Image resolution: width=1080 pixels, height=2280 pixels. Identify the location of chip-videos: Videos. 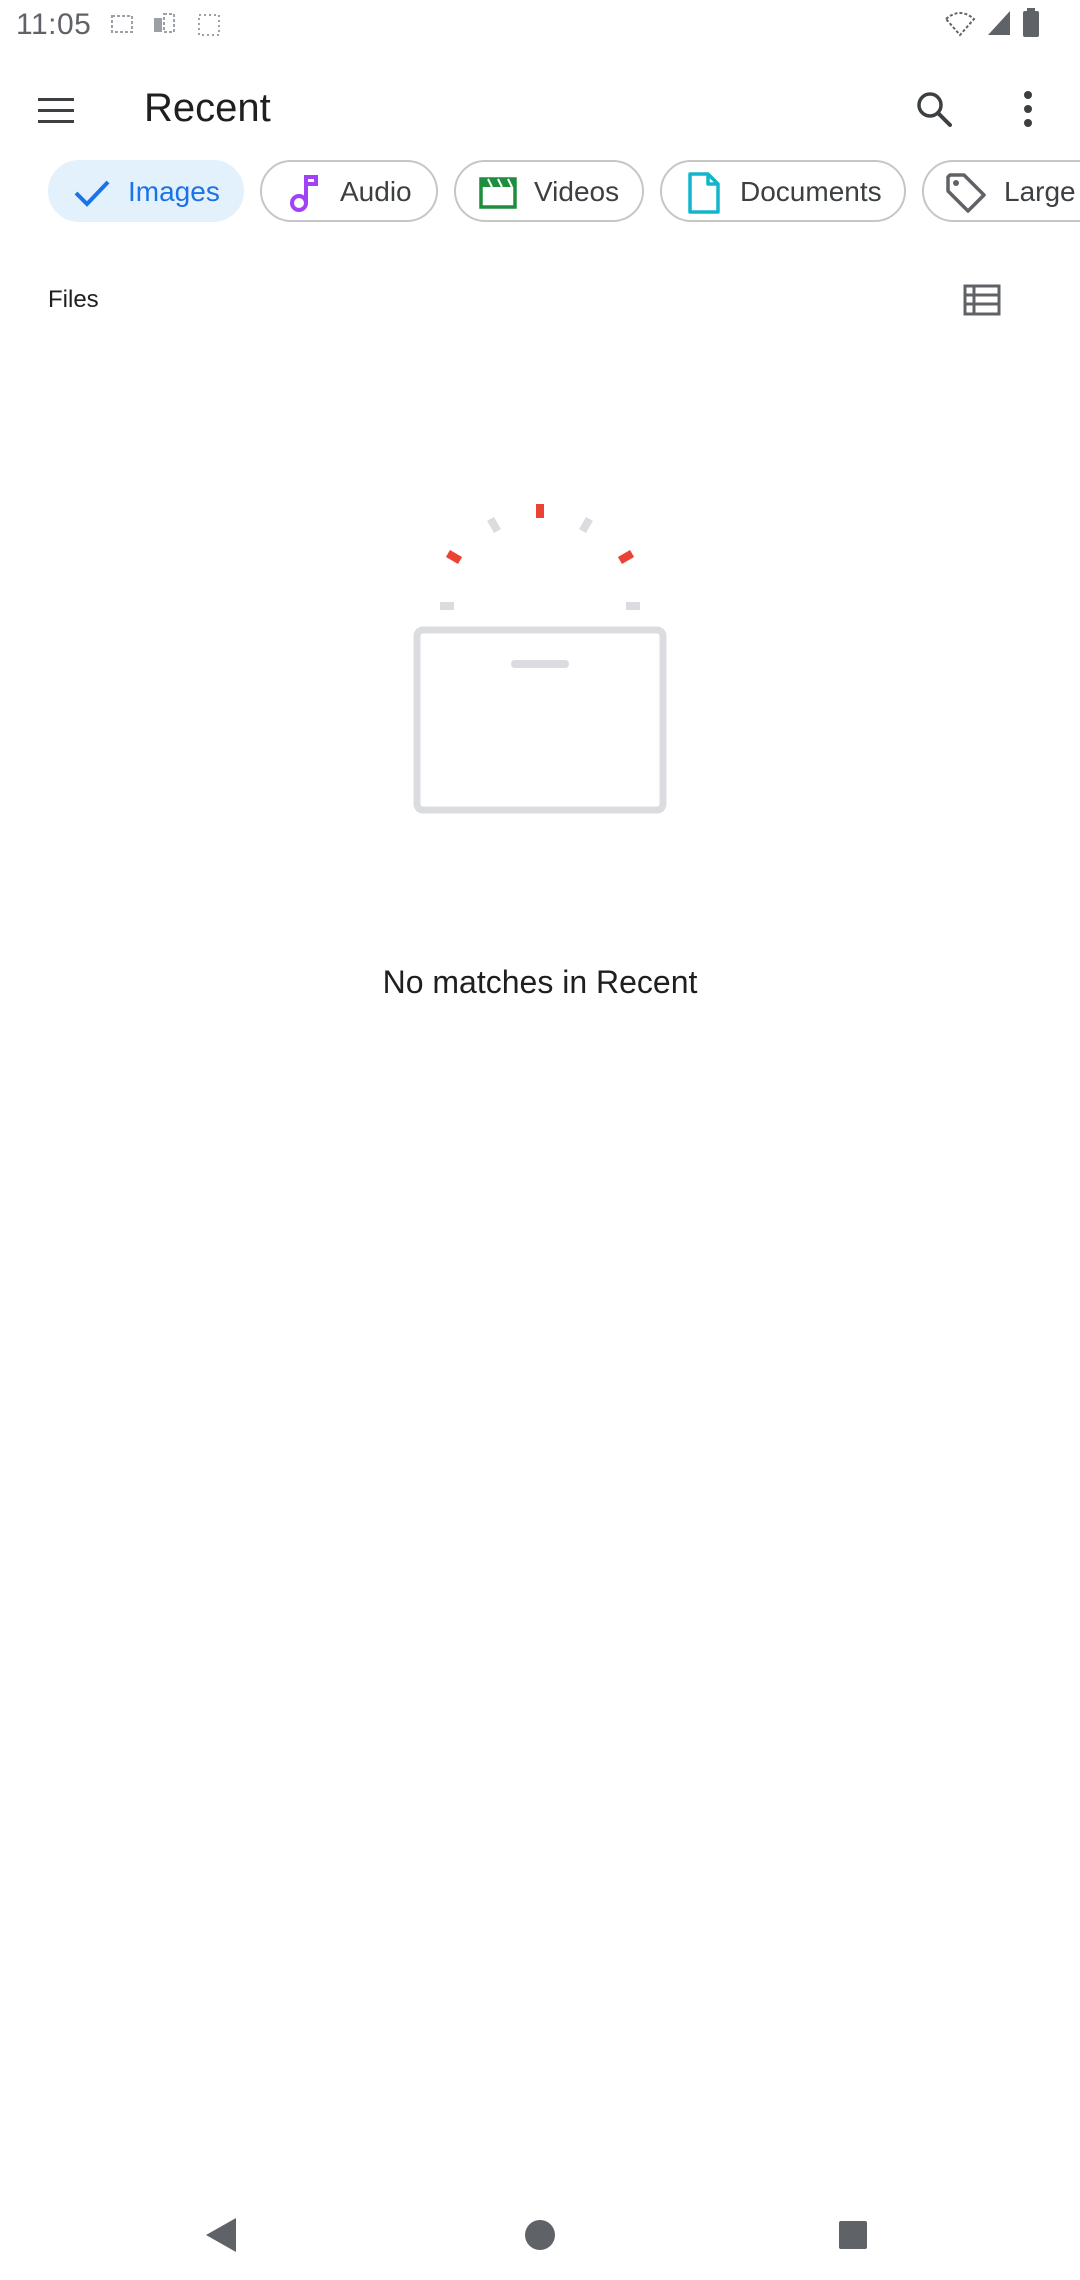
(549, 191).